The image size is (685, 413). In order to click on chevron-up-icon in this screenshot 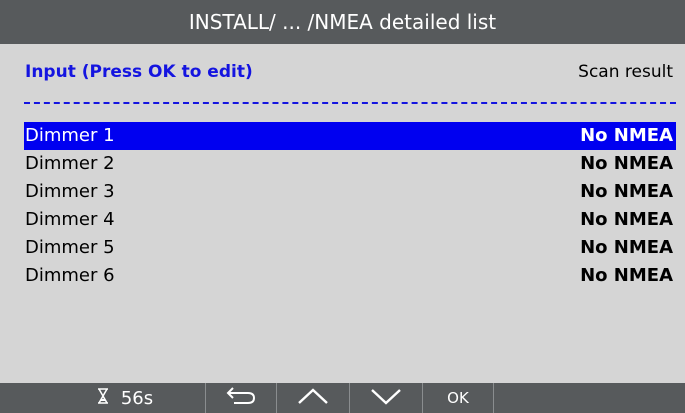, I will do `click(313, 398)`.